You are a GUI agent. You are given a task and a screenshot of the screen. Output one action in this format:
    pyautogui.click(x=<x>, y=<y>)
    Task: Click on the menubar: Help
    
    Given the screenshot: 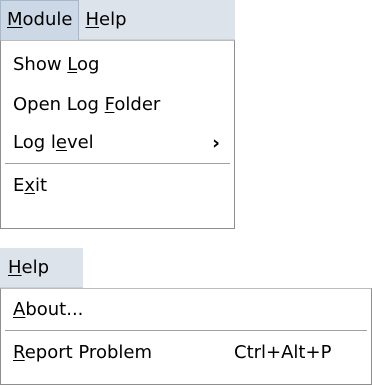 What is the action you would take?
    pyautogui.click(x=41, y=268)
    